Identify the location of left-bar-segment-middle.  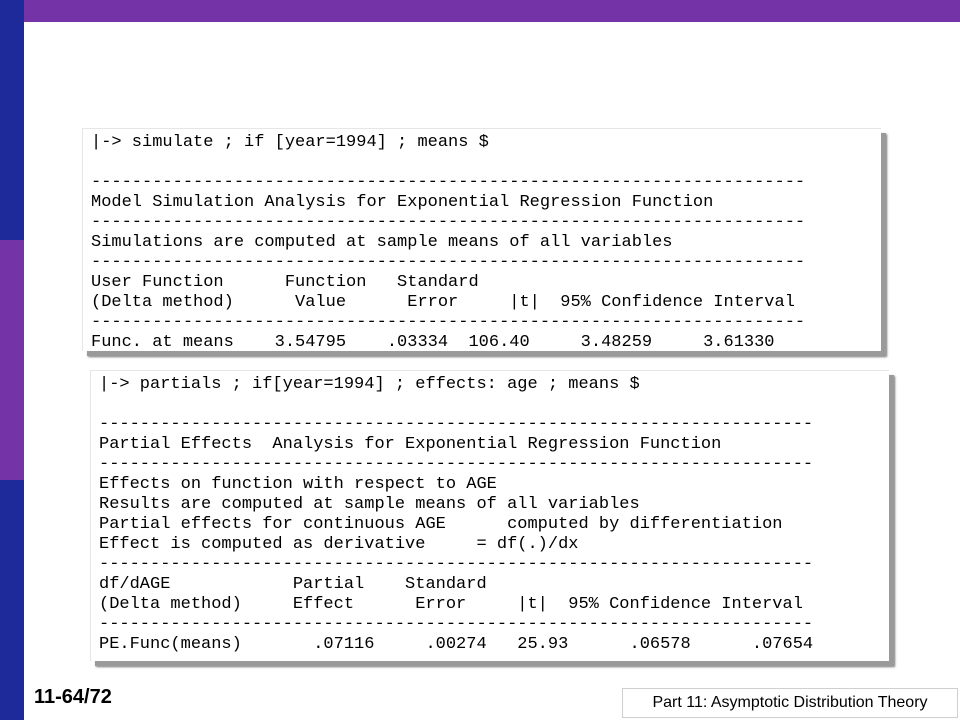
(12, 360).